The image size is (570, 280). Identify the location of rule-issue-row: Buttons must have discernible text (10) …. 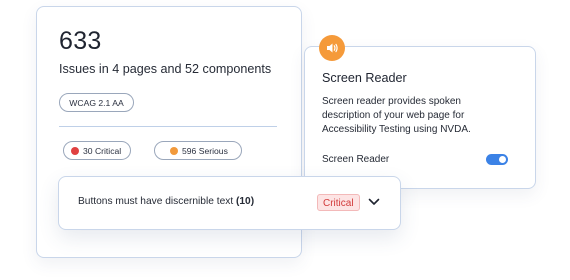
(229, 203).